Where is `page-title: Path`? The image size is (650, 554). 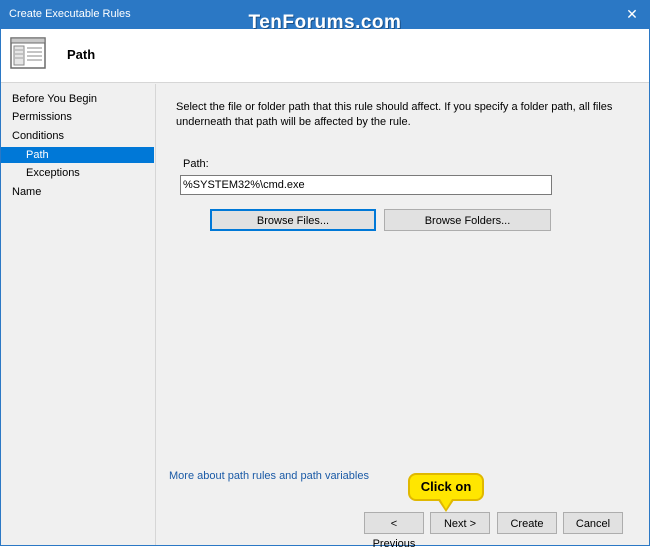
page-title: Path is located at coordinates (81, 54).